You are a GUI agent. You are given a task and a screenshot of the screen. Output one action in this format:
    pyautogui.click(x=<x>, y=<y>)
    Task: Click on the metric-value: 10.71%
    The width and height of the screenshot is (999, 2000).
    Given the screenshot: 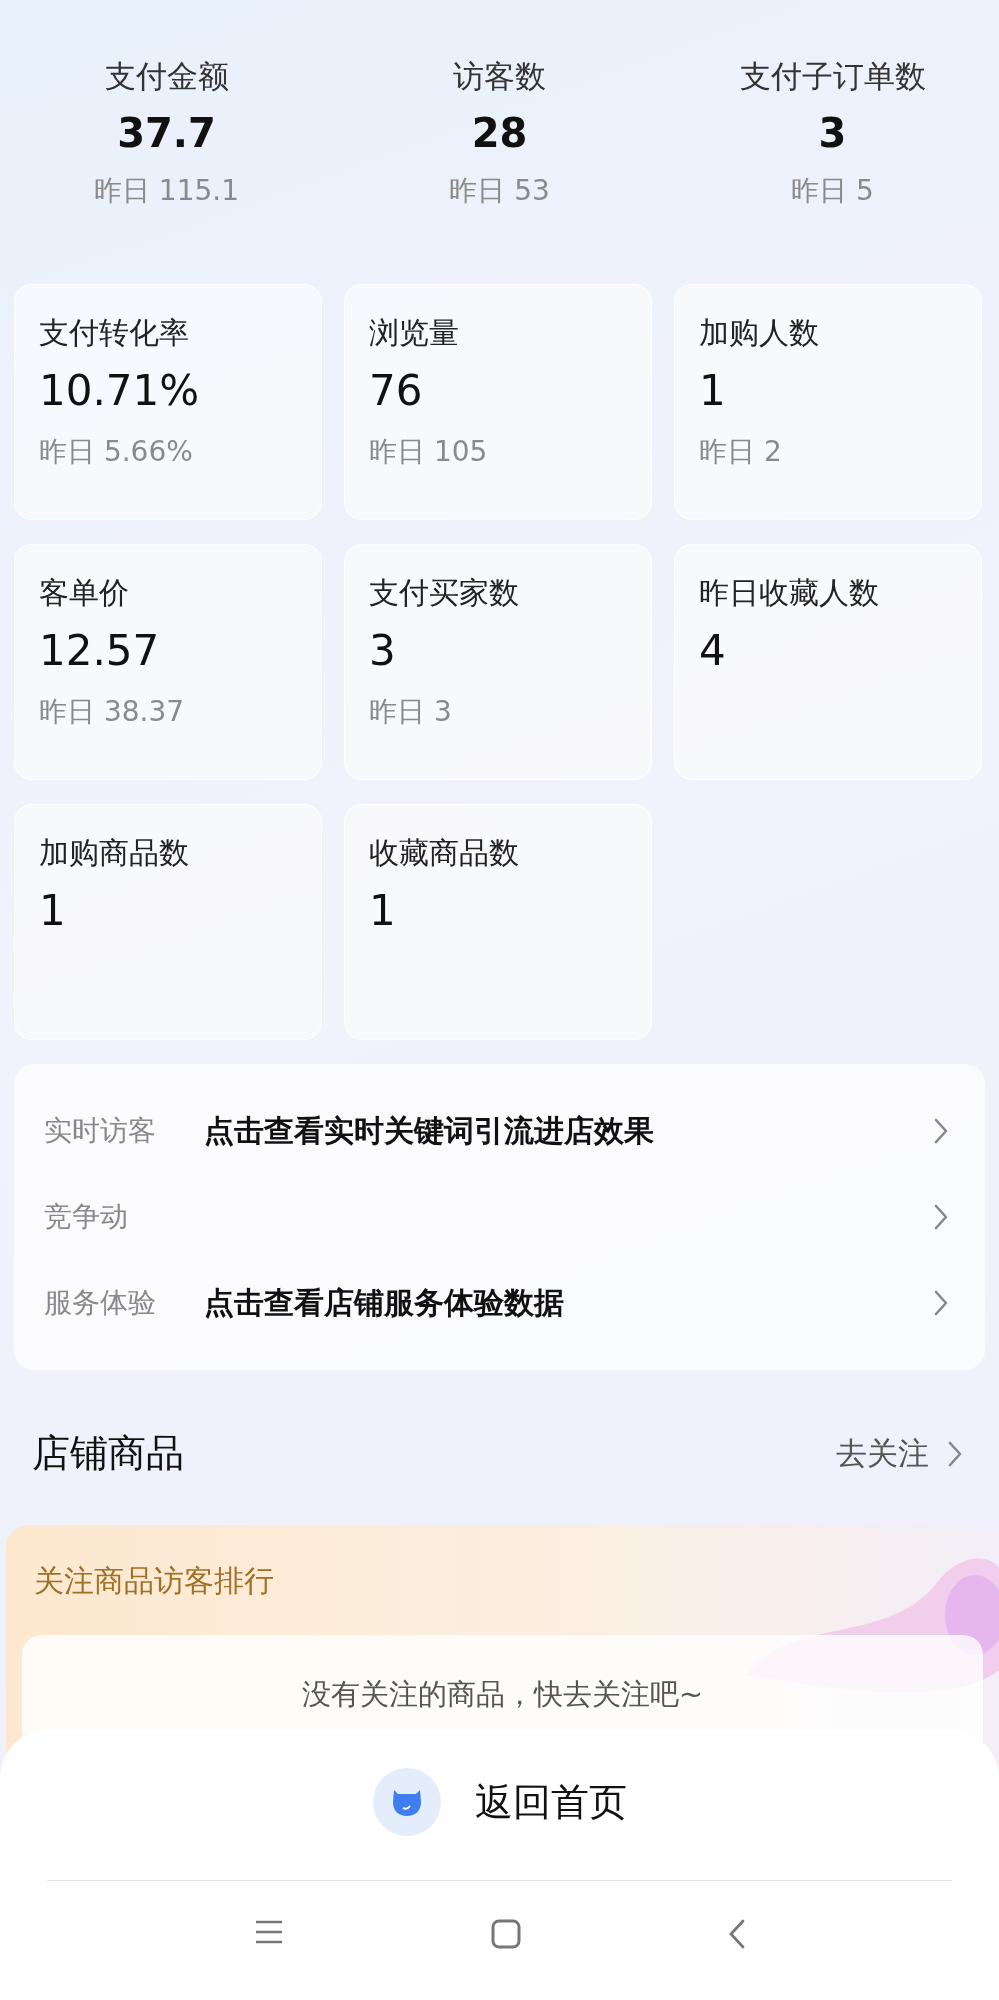 What is the action you would take?
    pyautogui.click(x=119, y=390)
    